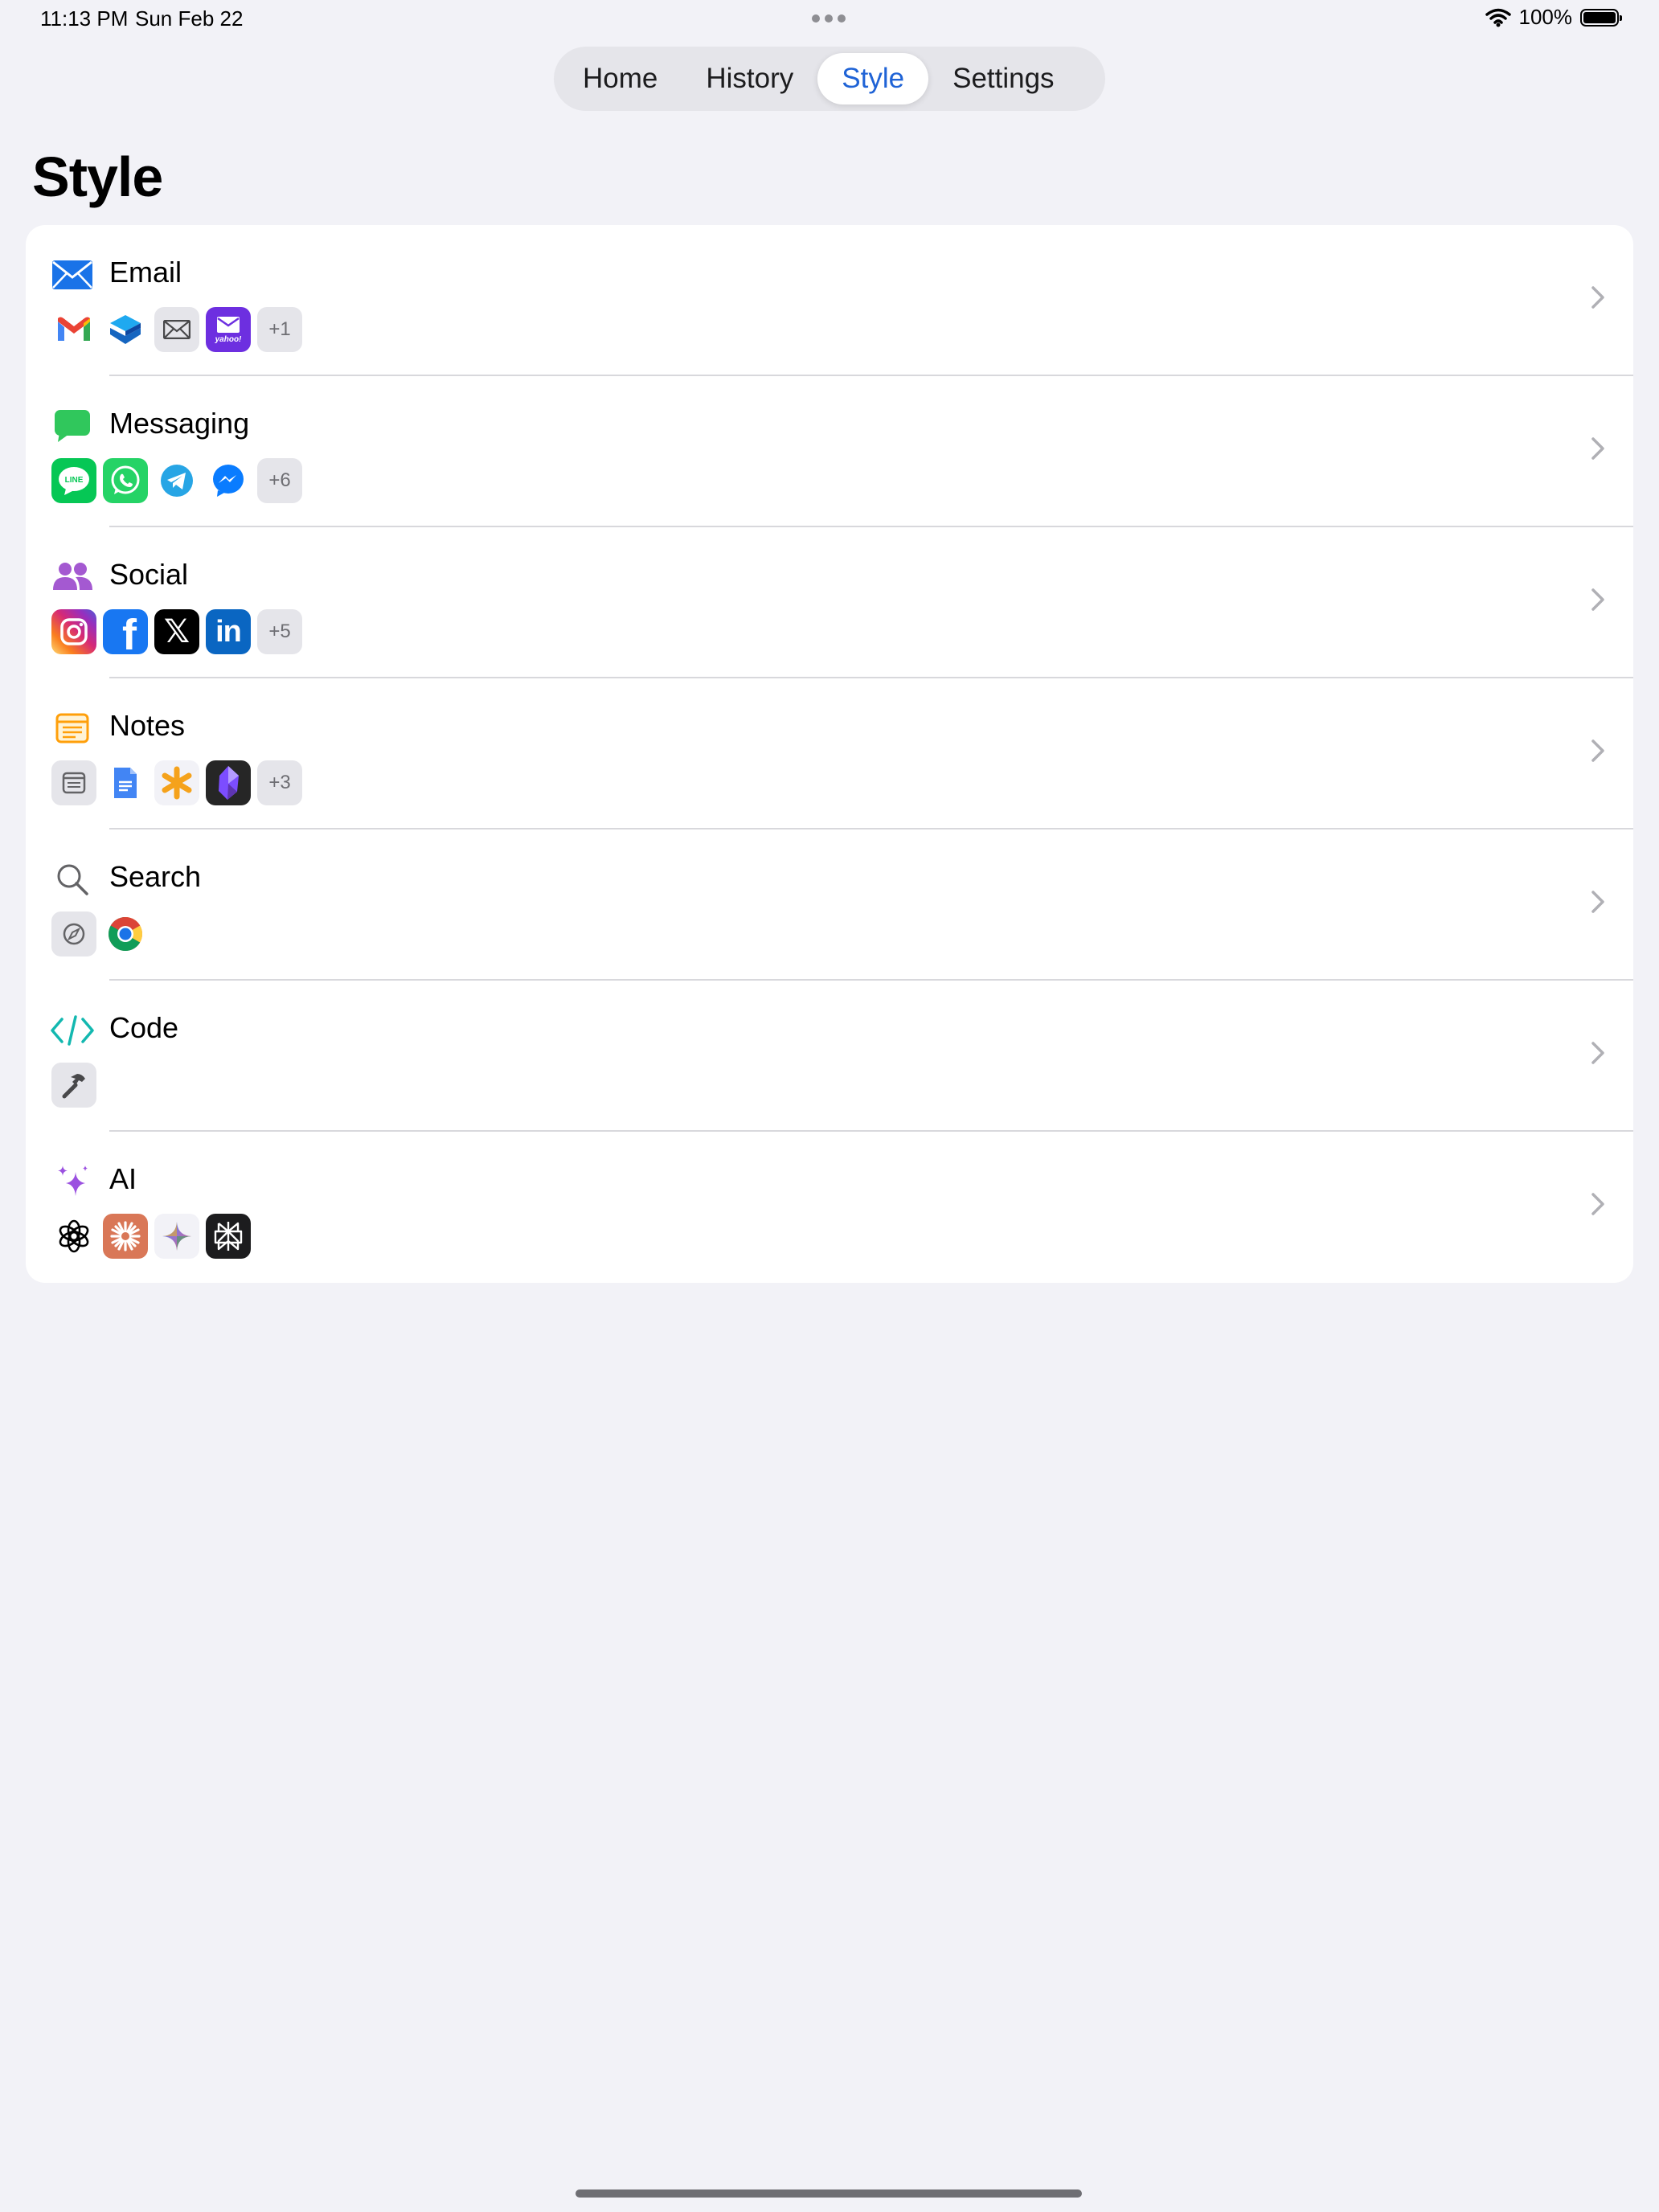  I want to click on perplexity-icon, so click(228, 1236).